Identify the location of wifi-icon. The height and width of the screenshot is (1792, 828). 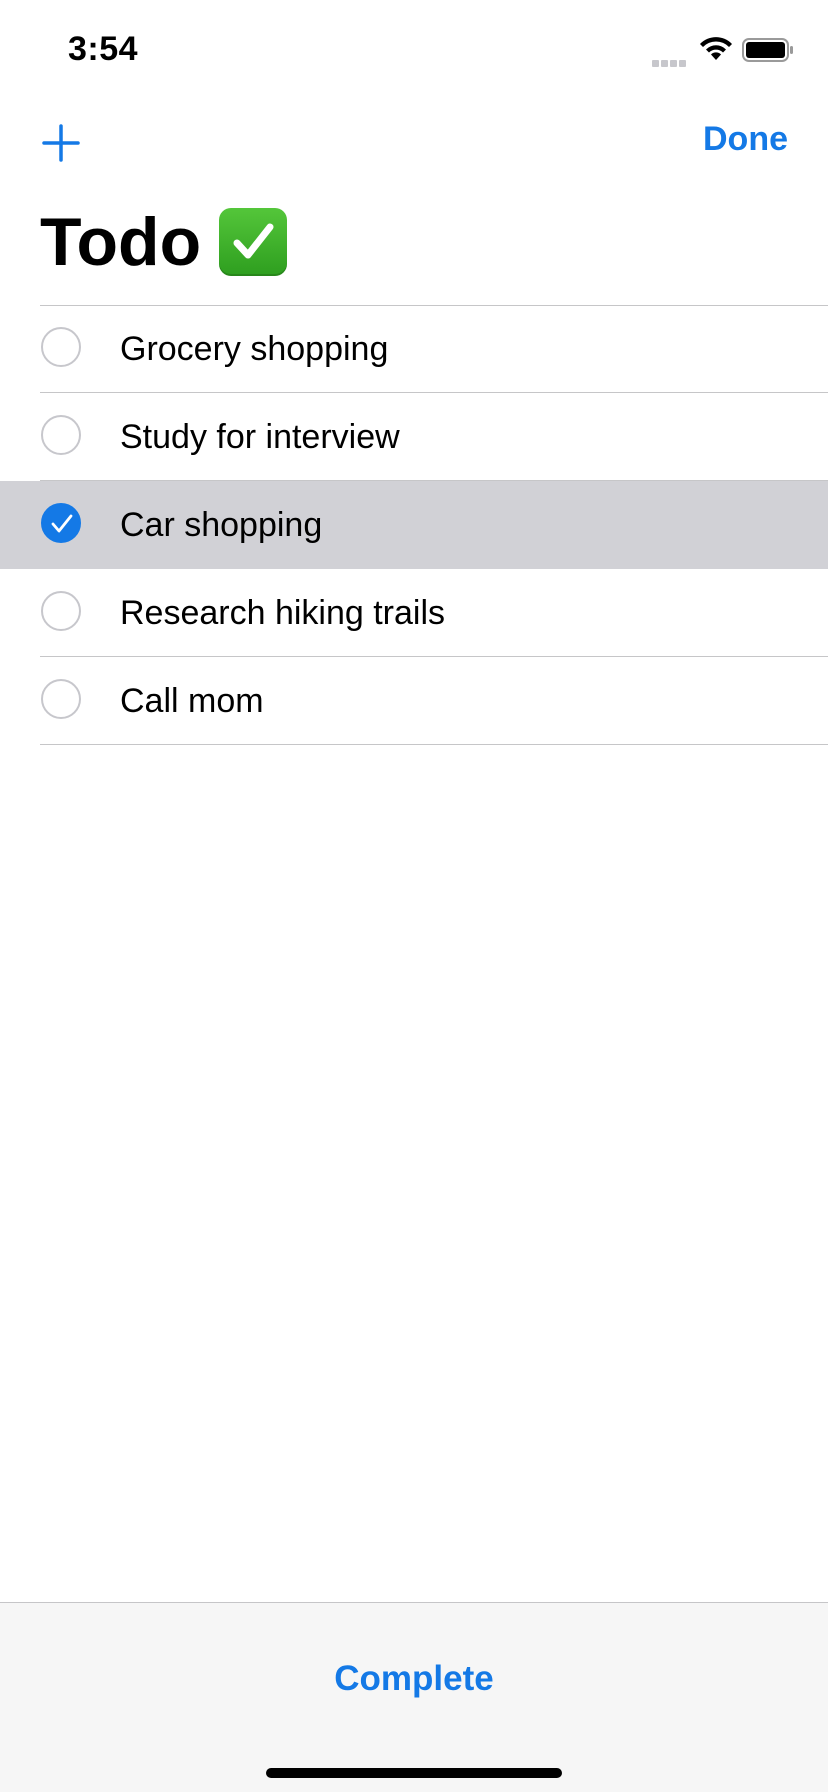
(716, 49).